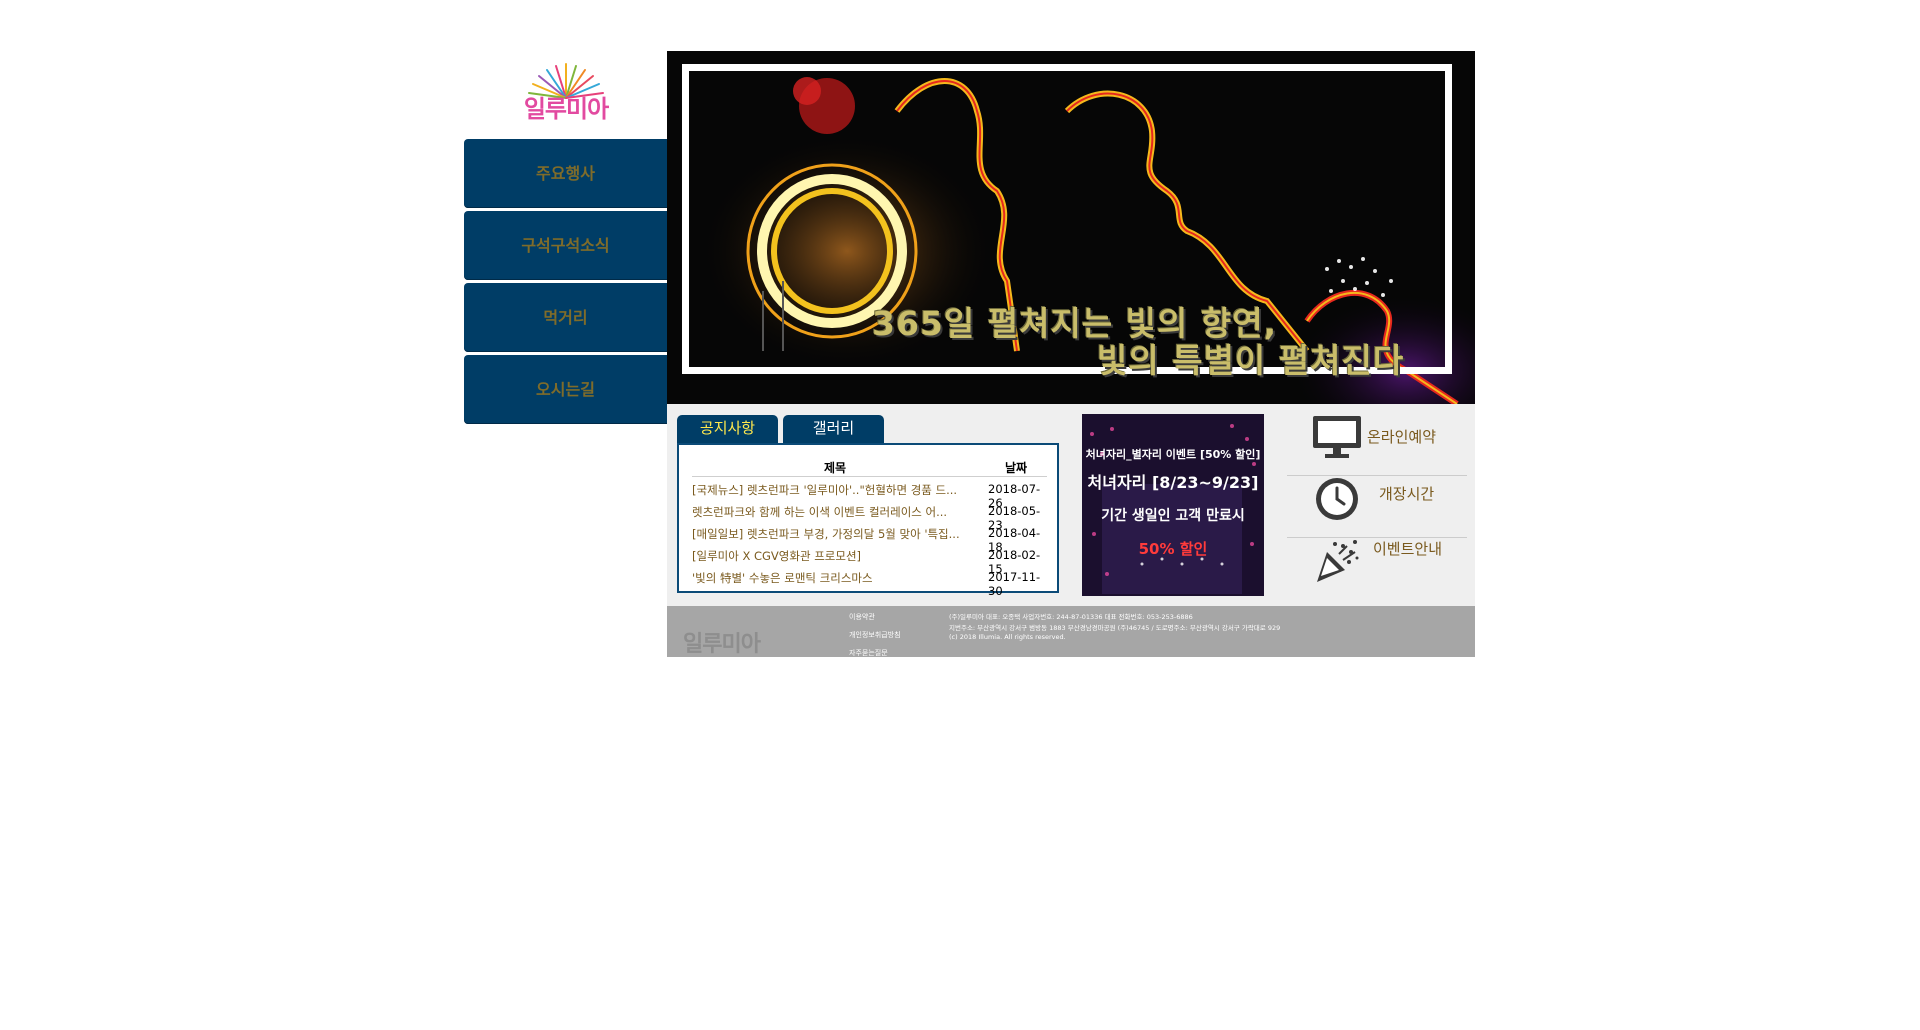 This screenshot has height=1030, width=1920. Describe the element at coordinates (1173, 549) in the screenshot. I see `event-banner-discount: 50% 할인` at that location.